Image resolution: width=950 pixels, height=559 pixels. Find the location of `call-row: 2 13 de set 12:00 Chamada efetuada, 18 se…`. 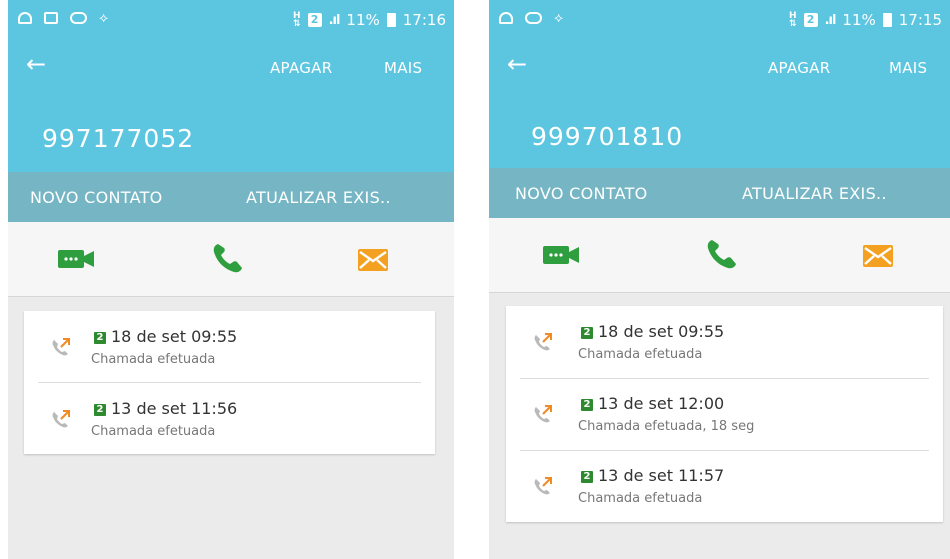

call-row: 2 13 de set 12:00 Chamada efetuada, 18 se… is located at coordinates (724, 414).